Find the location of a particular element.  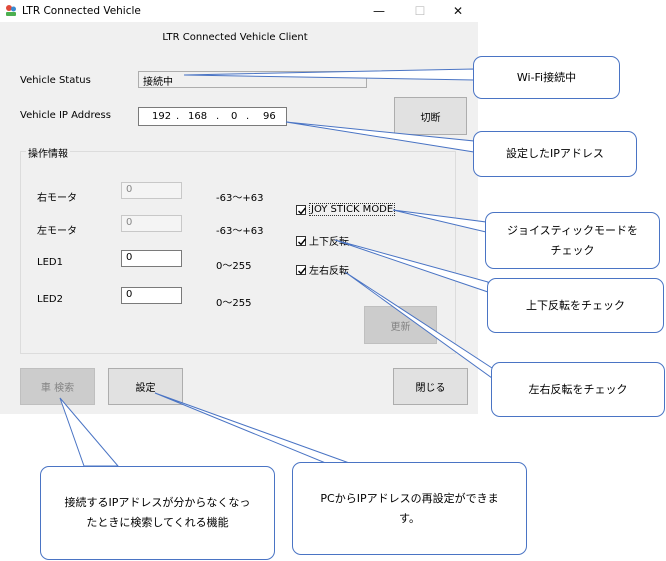

reset-callout-line1: PCからIPアドレスの再設定ができま is located at coordinates (409, 498).